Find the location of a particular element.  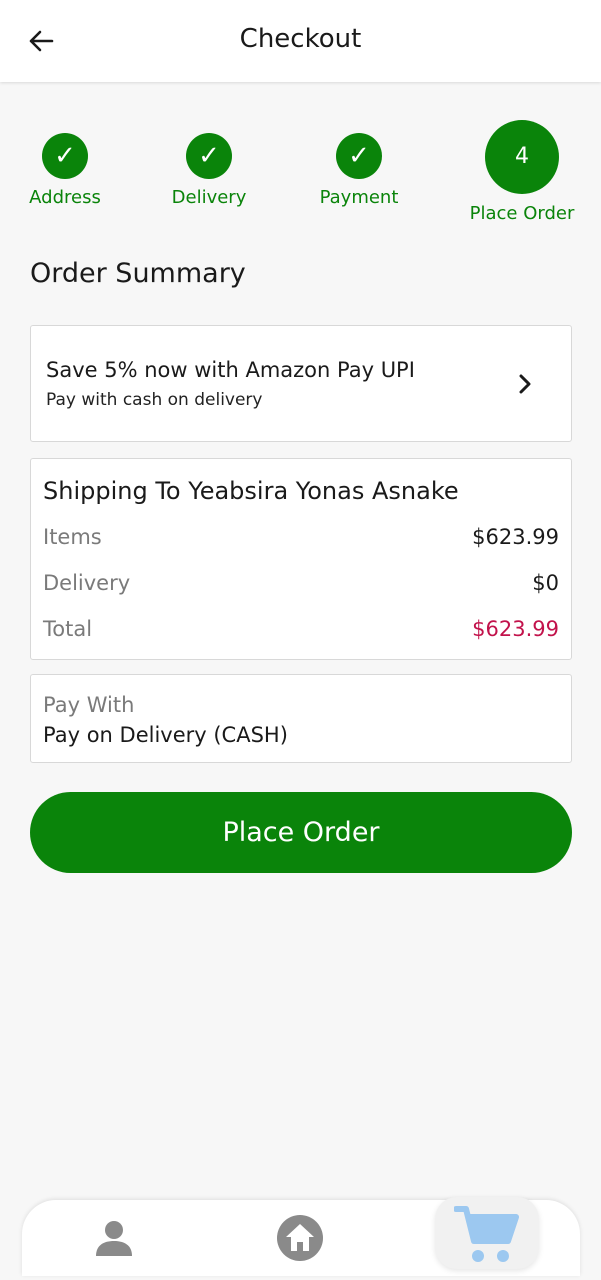

step-address: ✓ Address is located at coordinates (65, 170).